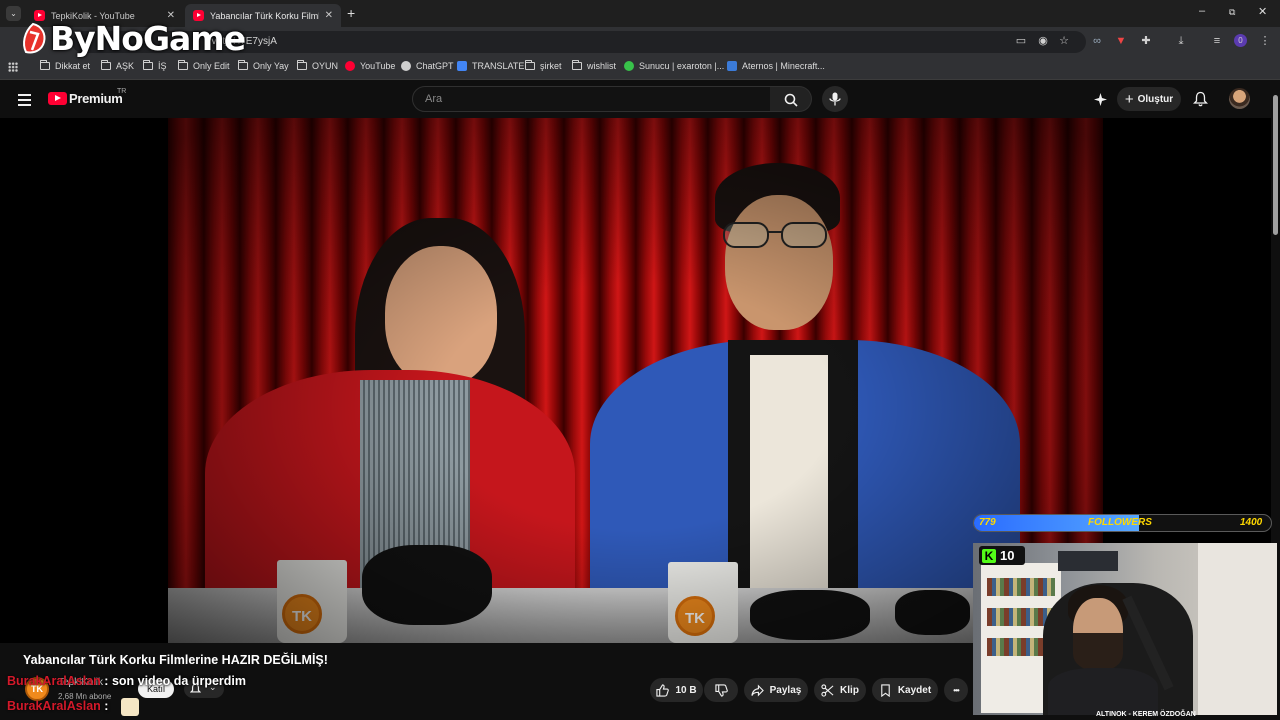  I want to click on share-label: Paylaş, so click(785, 690).